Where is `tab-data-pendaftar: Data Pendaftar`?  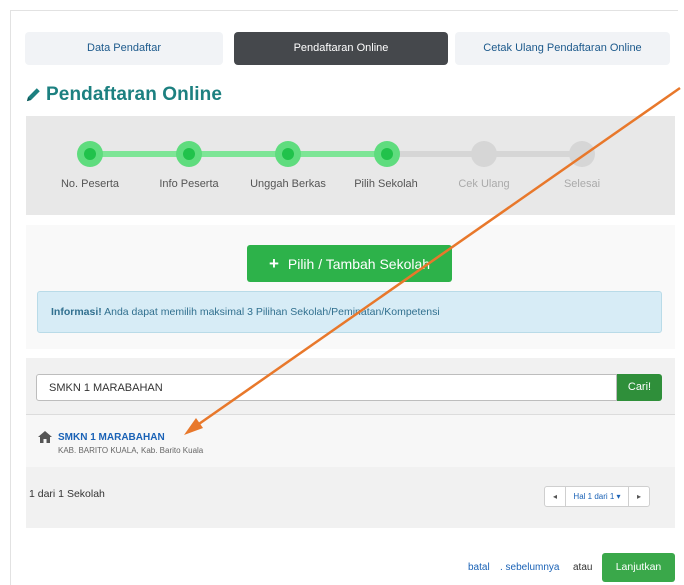 tab-data-pendaftar: Data Pendaftar is located at coordinates (124, 48).